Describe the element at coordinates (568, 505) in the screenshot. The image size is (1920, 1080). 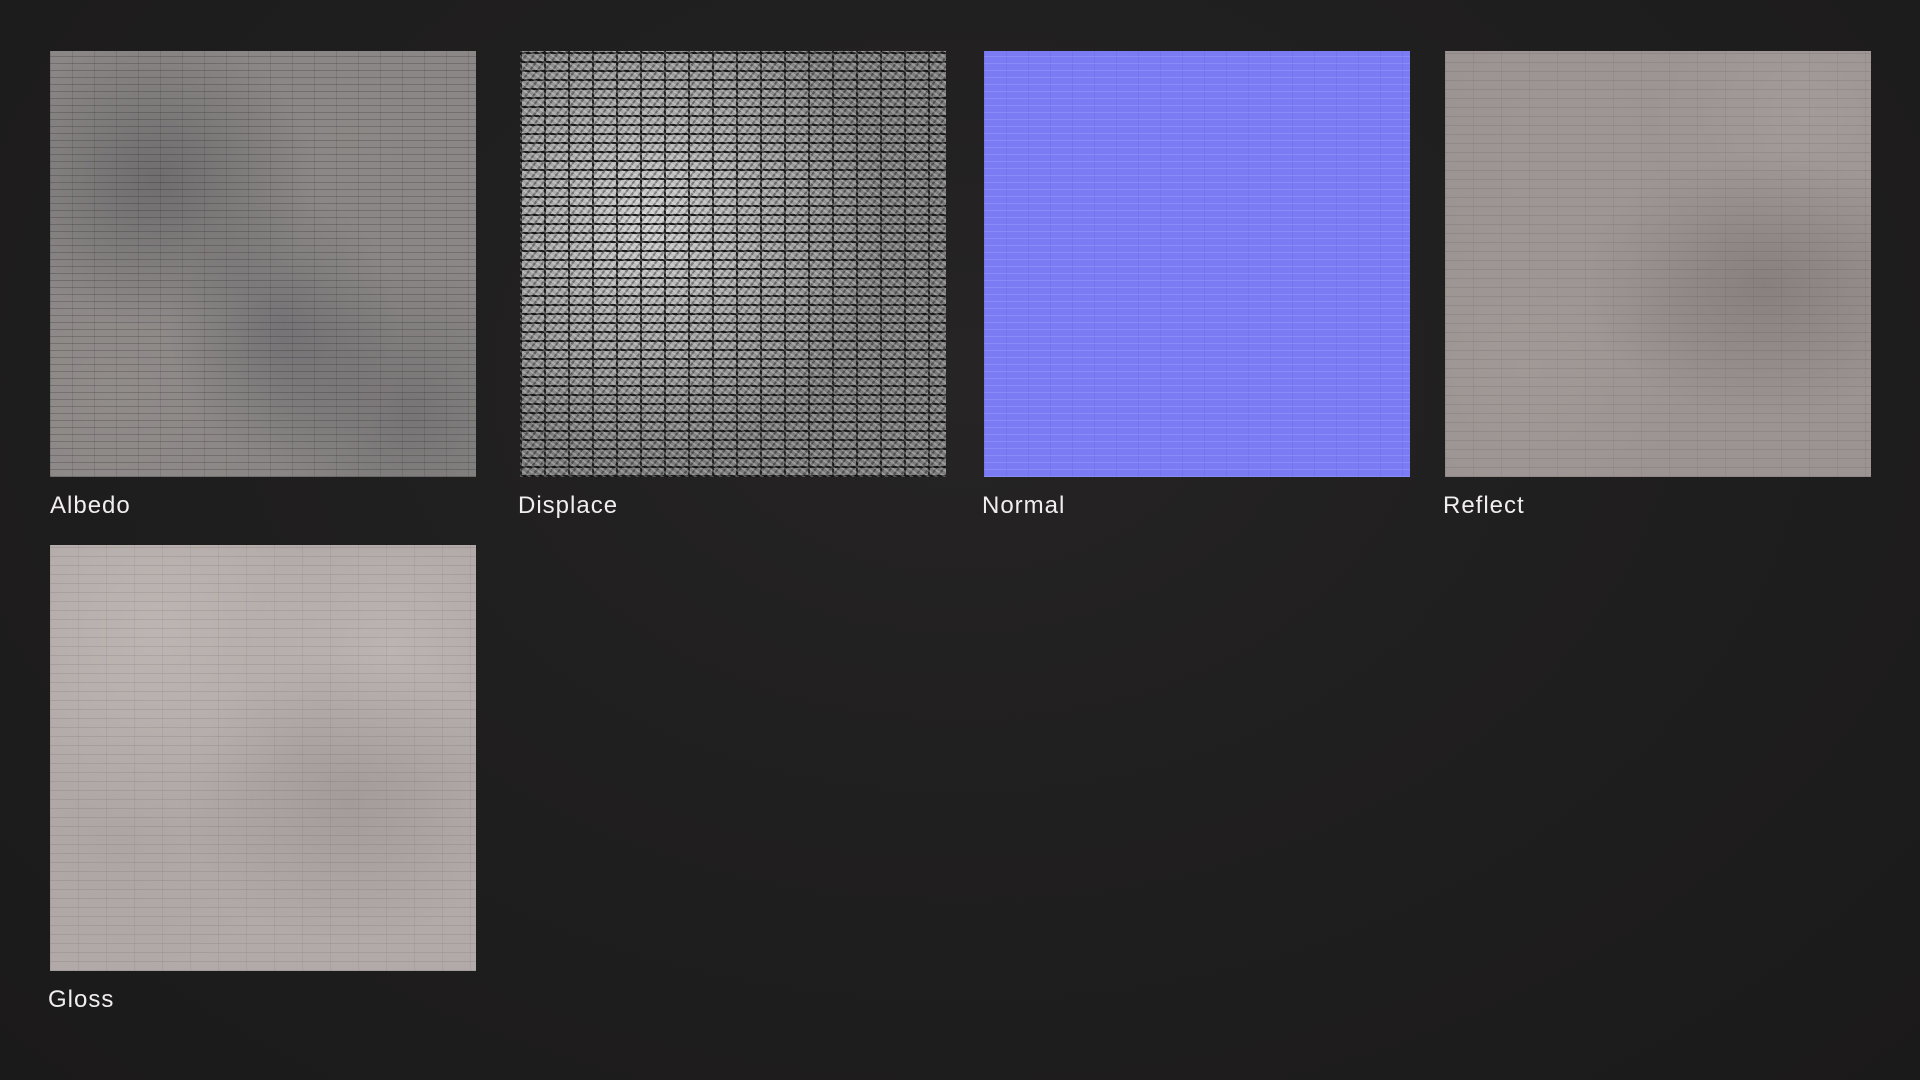
I see `displace-map-label: Displace` at that location.